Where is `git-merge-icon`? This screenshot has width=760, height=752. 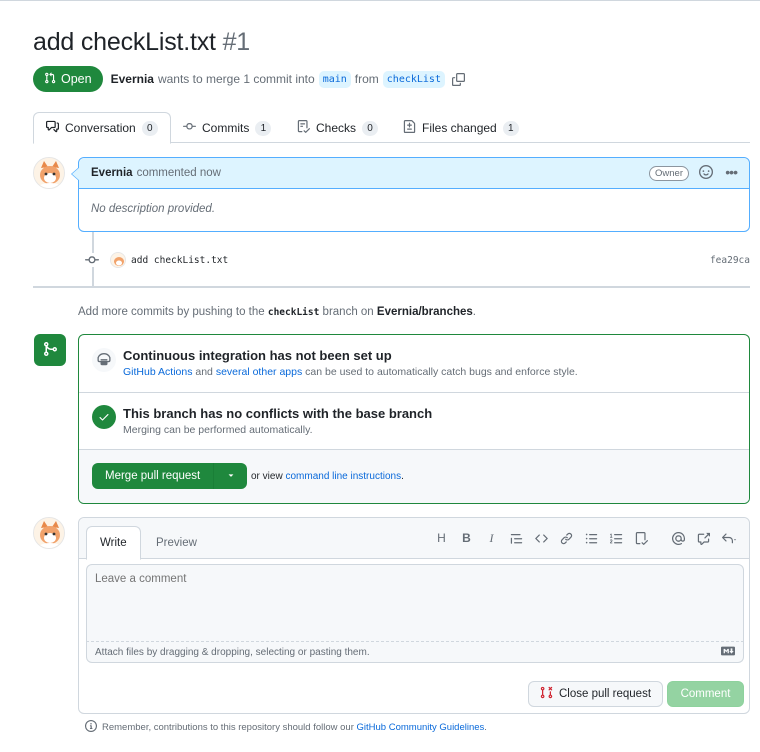
git-merge-icon is located at coordinates (50, 350).